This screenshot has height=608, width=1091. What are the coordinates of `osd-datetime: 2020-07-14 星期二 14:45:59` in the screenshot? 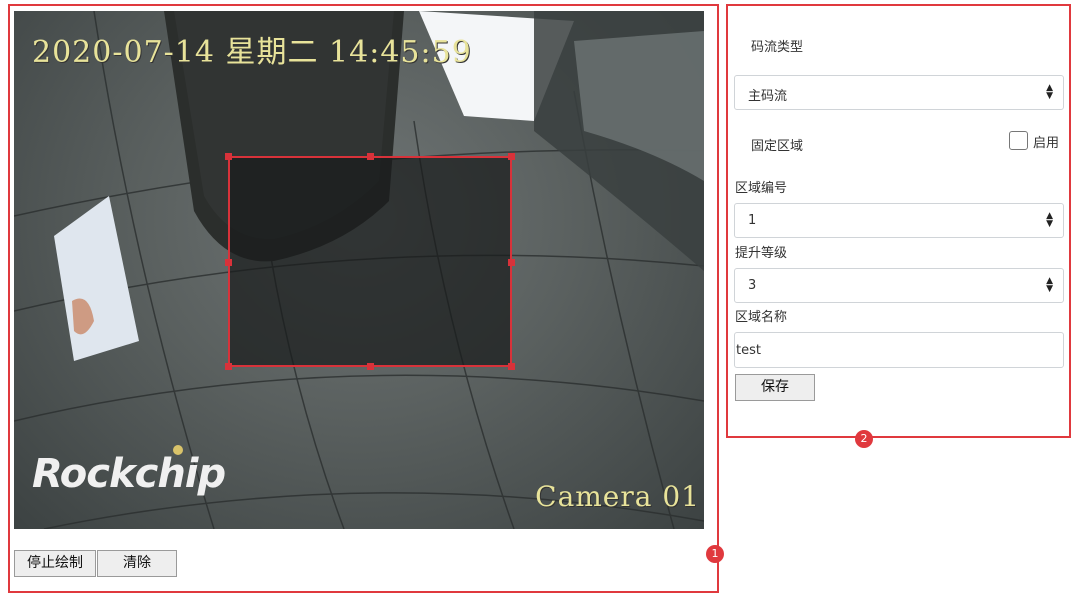 It's located at (252, 52).